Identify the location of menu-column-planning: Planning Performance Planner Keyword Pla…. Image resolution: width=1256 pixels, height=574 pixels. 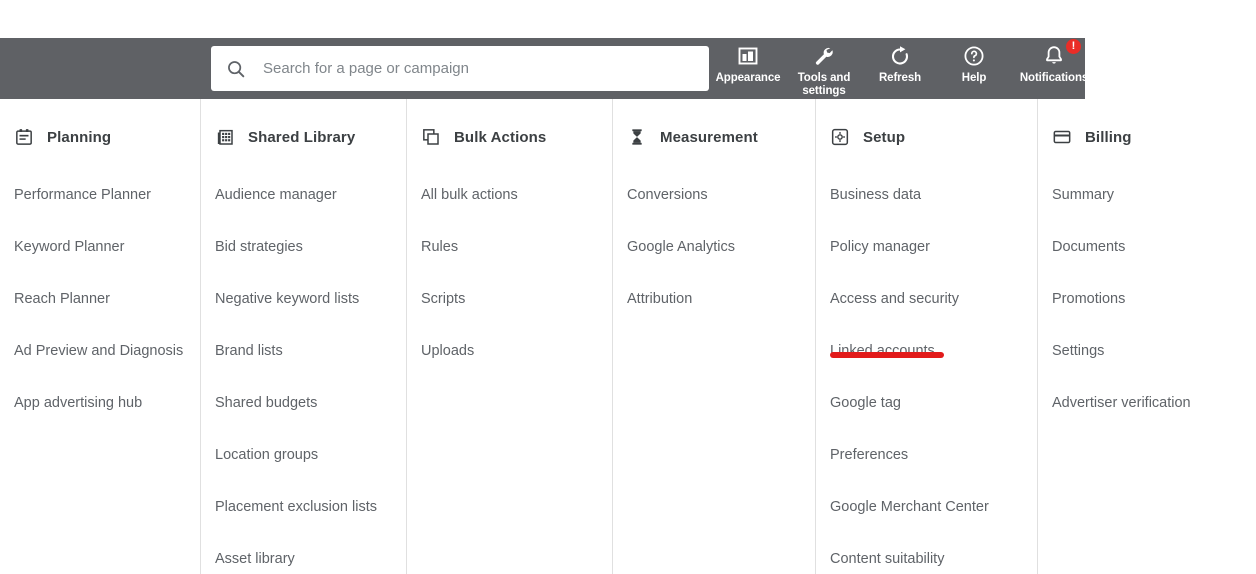
(100, 336).